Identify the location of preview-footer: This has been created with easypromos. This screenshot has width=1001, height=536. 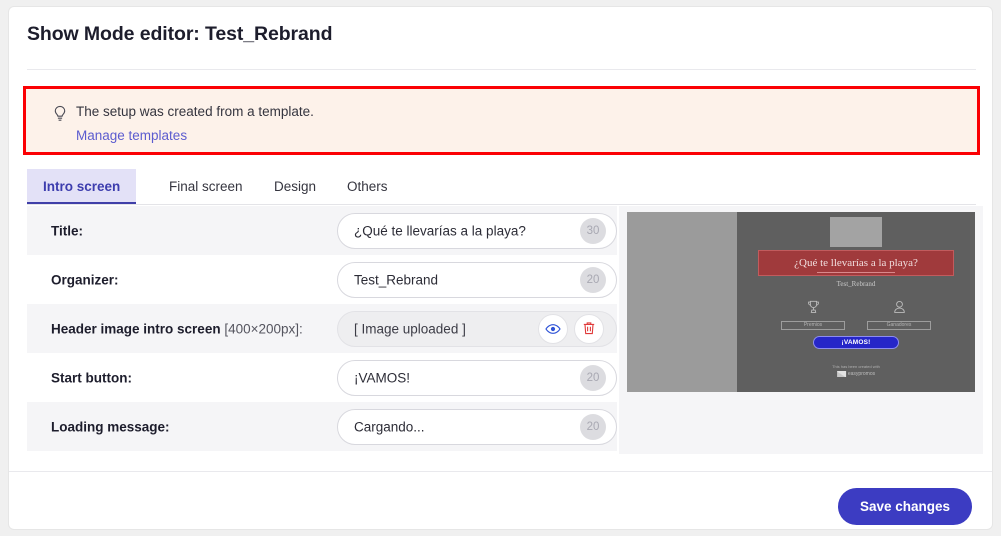
(856, 370).